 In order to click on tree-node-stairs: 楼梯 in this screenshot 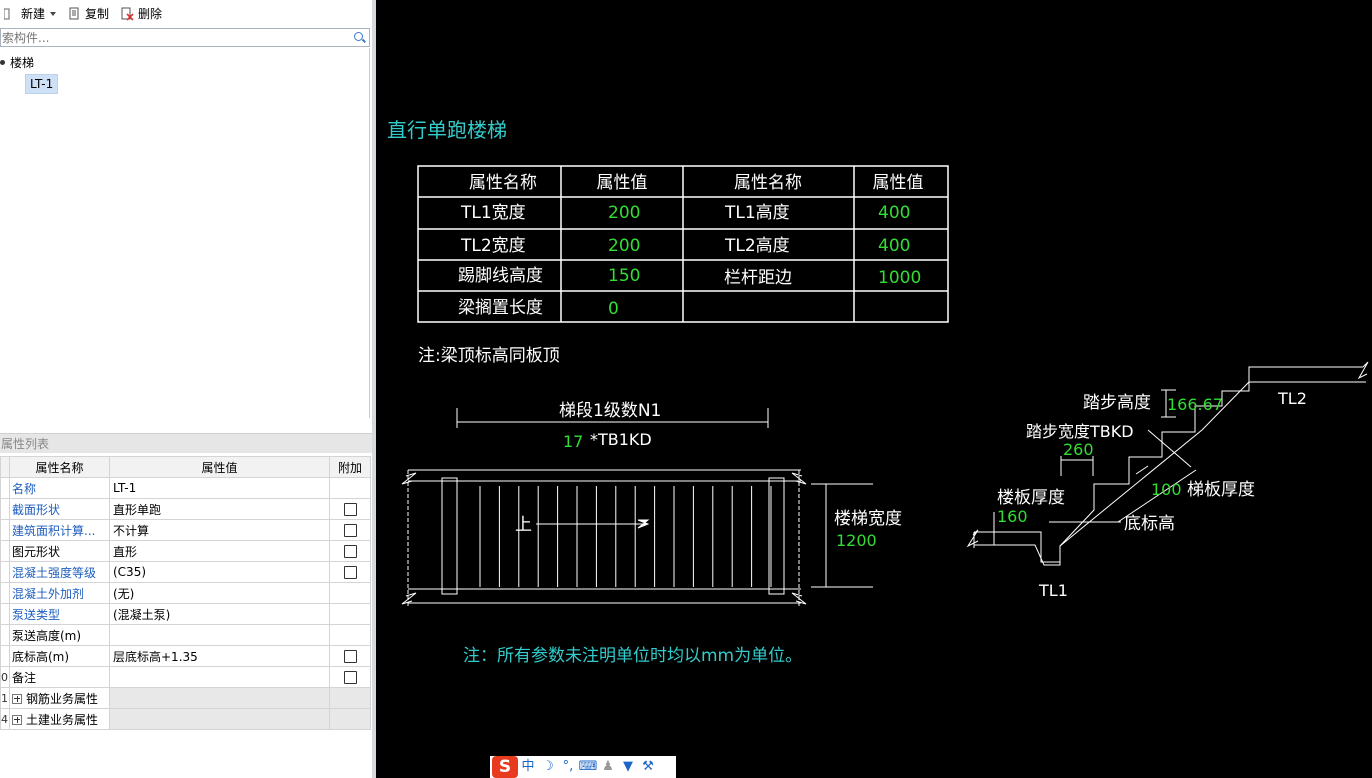, I will do `click(17, 62)`.